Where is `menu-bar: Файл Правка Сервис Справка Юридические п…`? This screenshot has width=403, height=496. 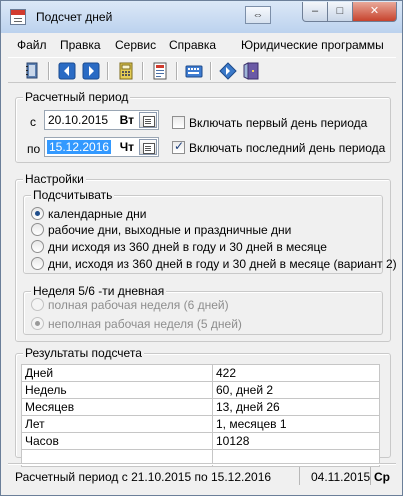
menu-bar: Файл Правка Сервис Справка Юридические п… is located at coordinates (202, 45).